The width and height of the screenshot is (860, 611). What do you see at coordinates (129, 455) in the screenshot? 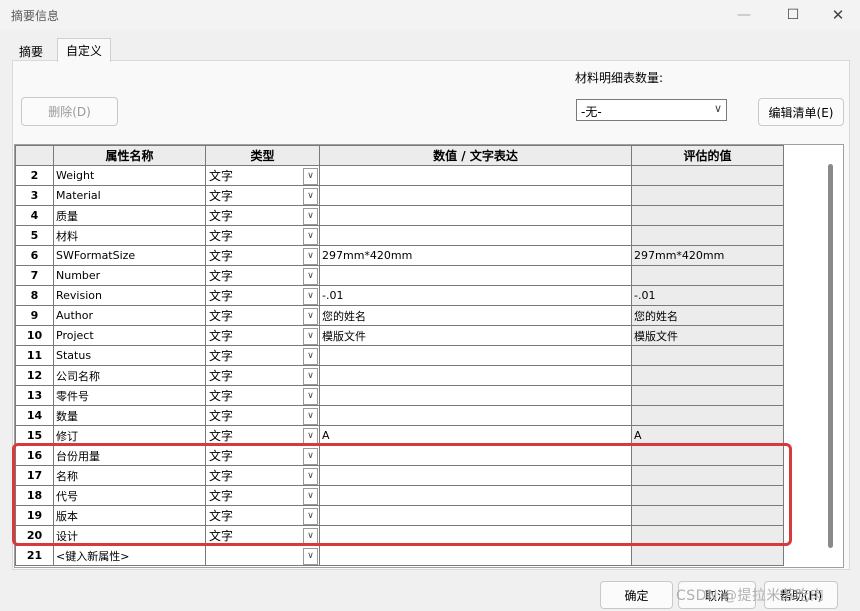
I see `property-name-cell: 台份用量` at bounding box center [129, 455].